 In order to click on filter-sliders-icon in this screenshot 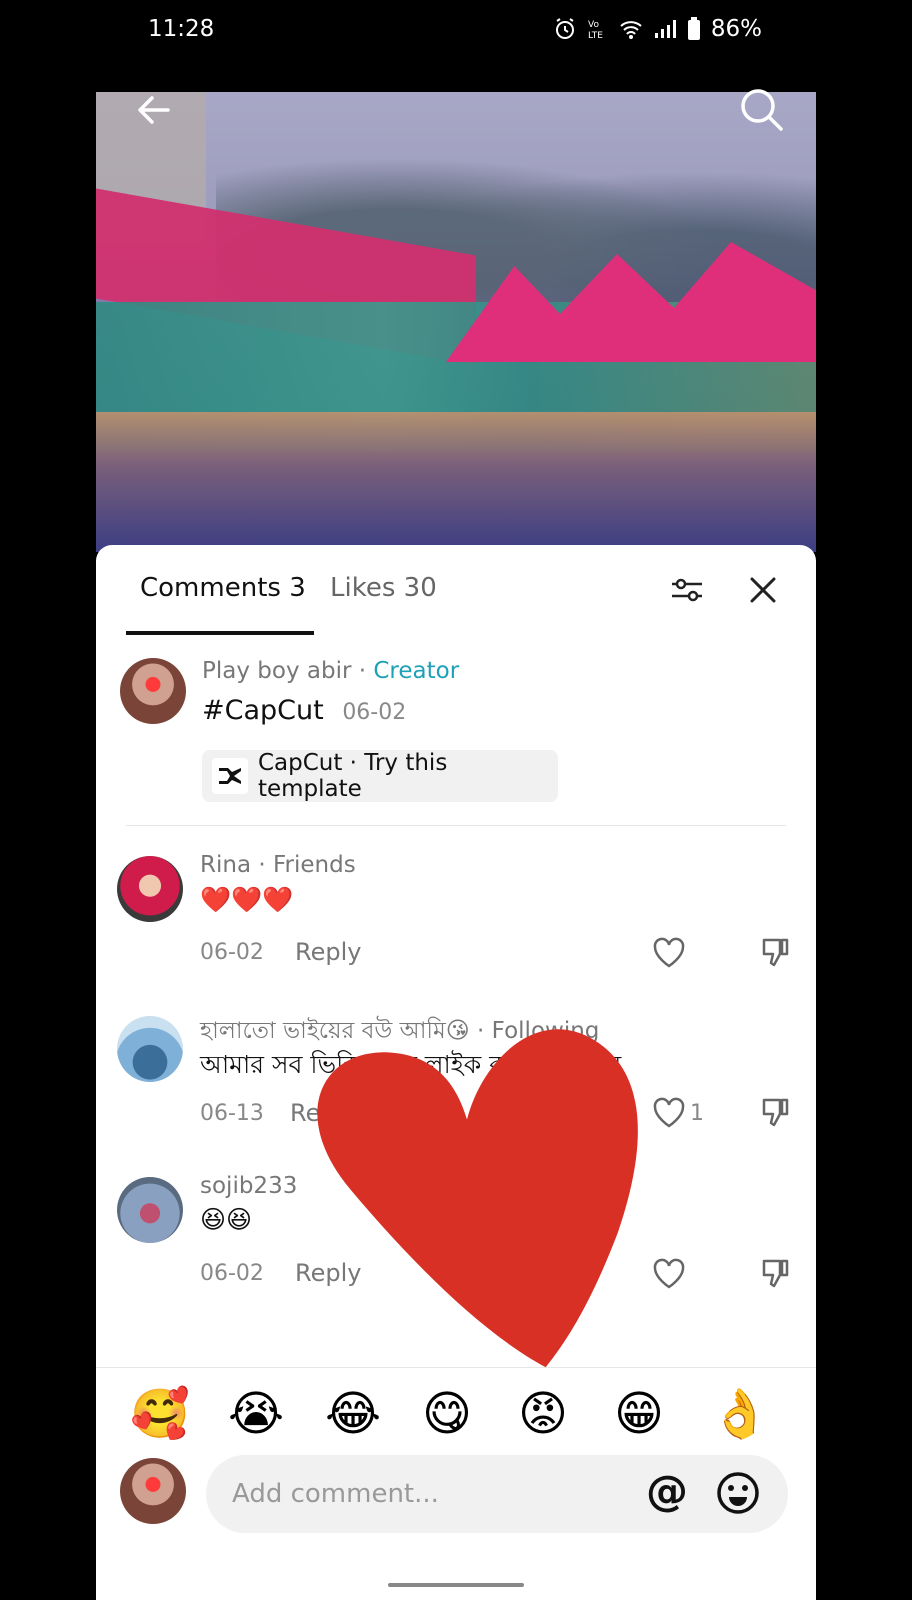, I will do `click(687, 590)`.